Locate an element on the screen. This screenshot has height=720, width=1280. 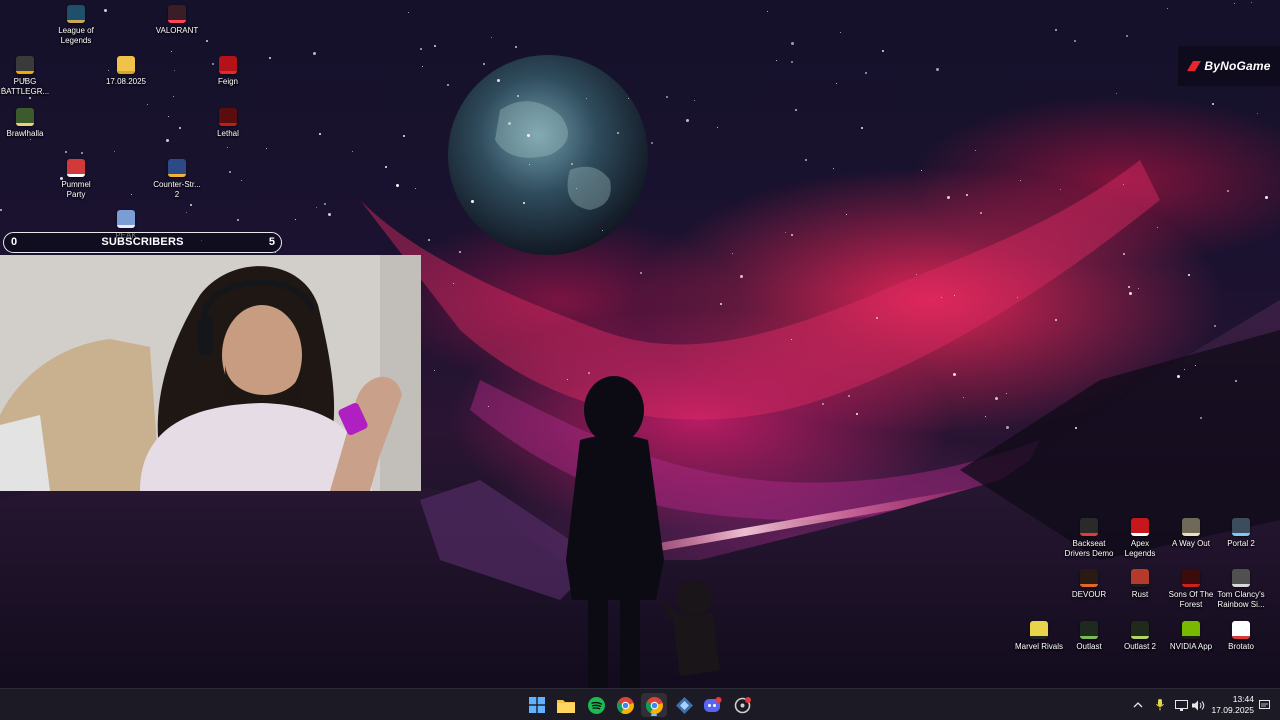
desktop-icon-league-of-legends: League of Legends is located at coordinates (76, 28).